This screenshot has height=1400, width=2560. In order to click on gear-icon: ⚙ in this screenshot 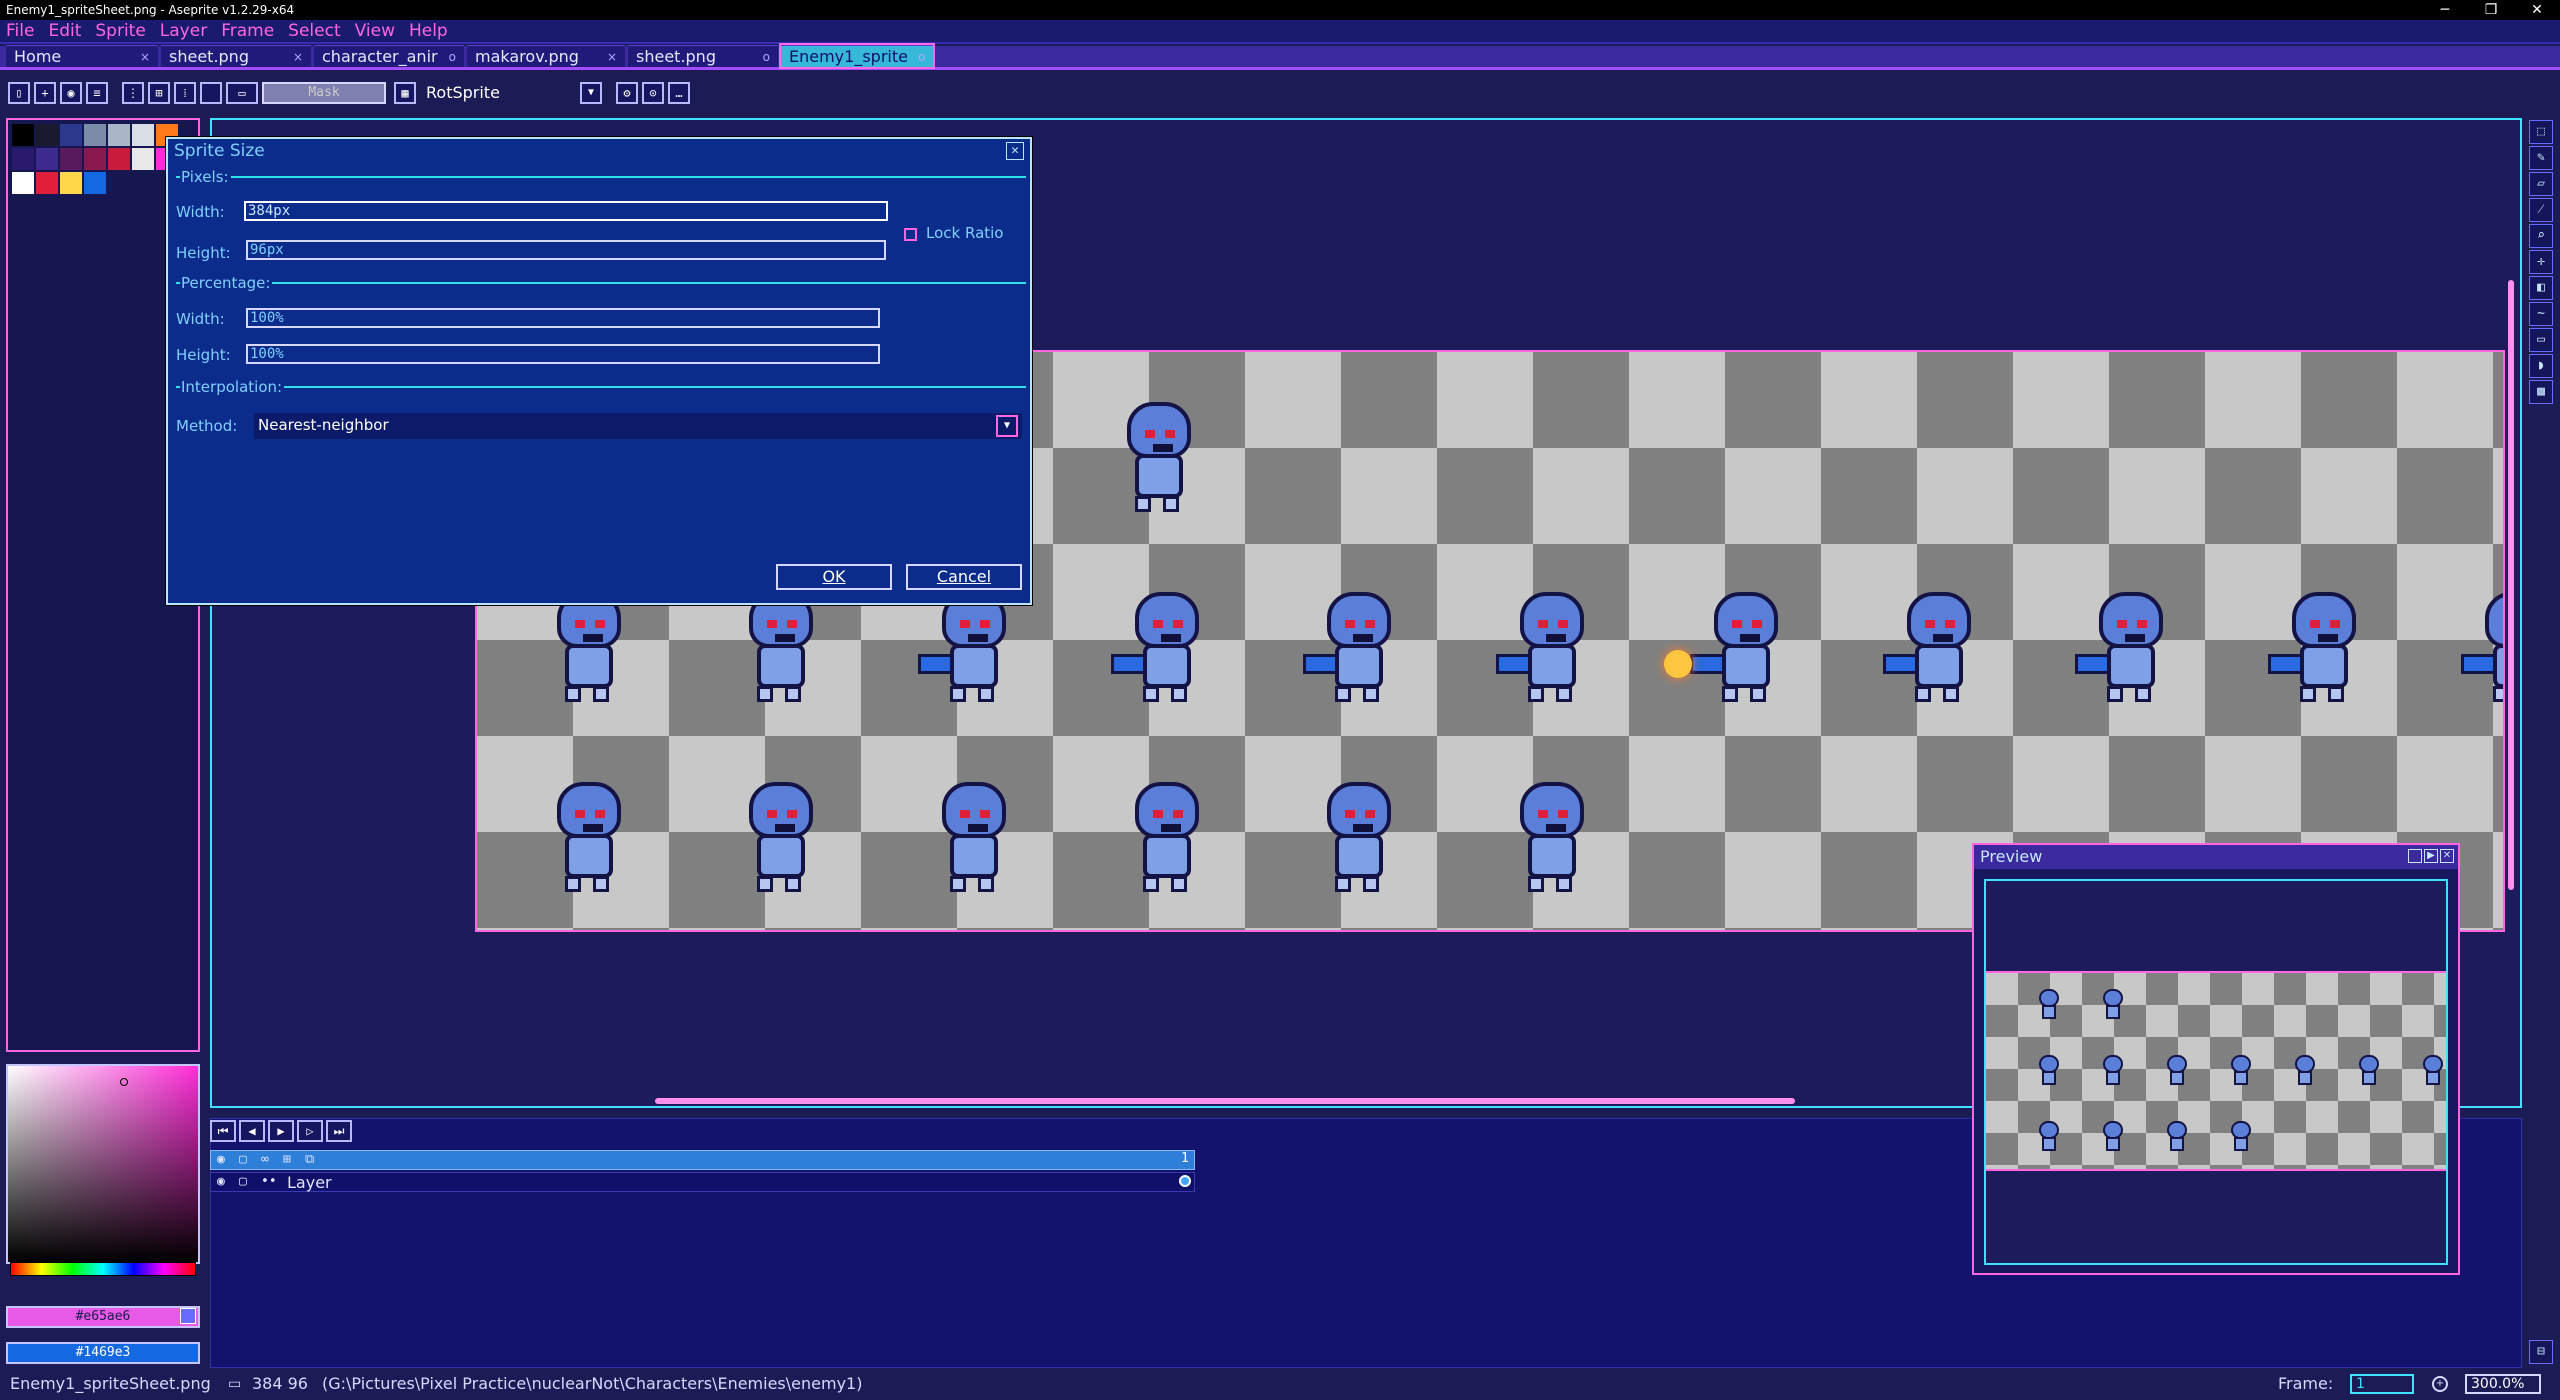, I will do `click(627, 93)`.